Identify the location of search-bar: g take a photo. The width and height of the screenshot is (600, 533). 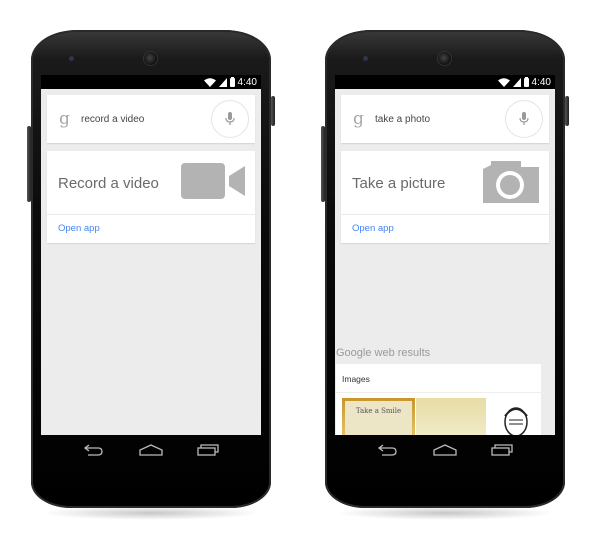
(445, 119).